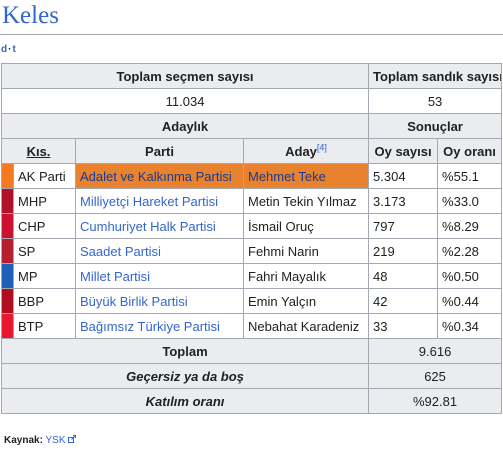  Describe the element at coordinates (185, 126) in the screenshot. I see `candidates-group-header: Adaylık` at that location.